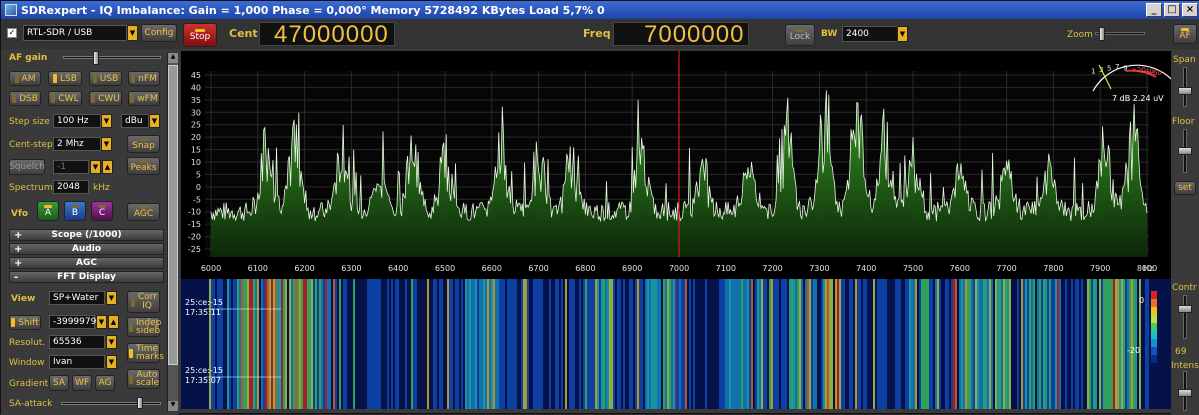 The image size is (1199, 415). I want to click on device-dropdown-icon: ▼, so click(132, 33).